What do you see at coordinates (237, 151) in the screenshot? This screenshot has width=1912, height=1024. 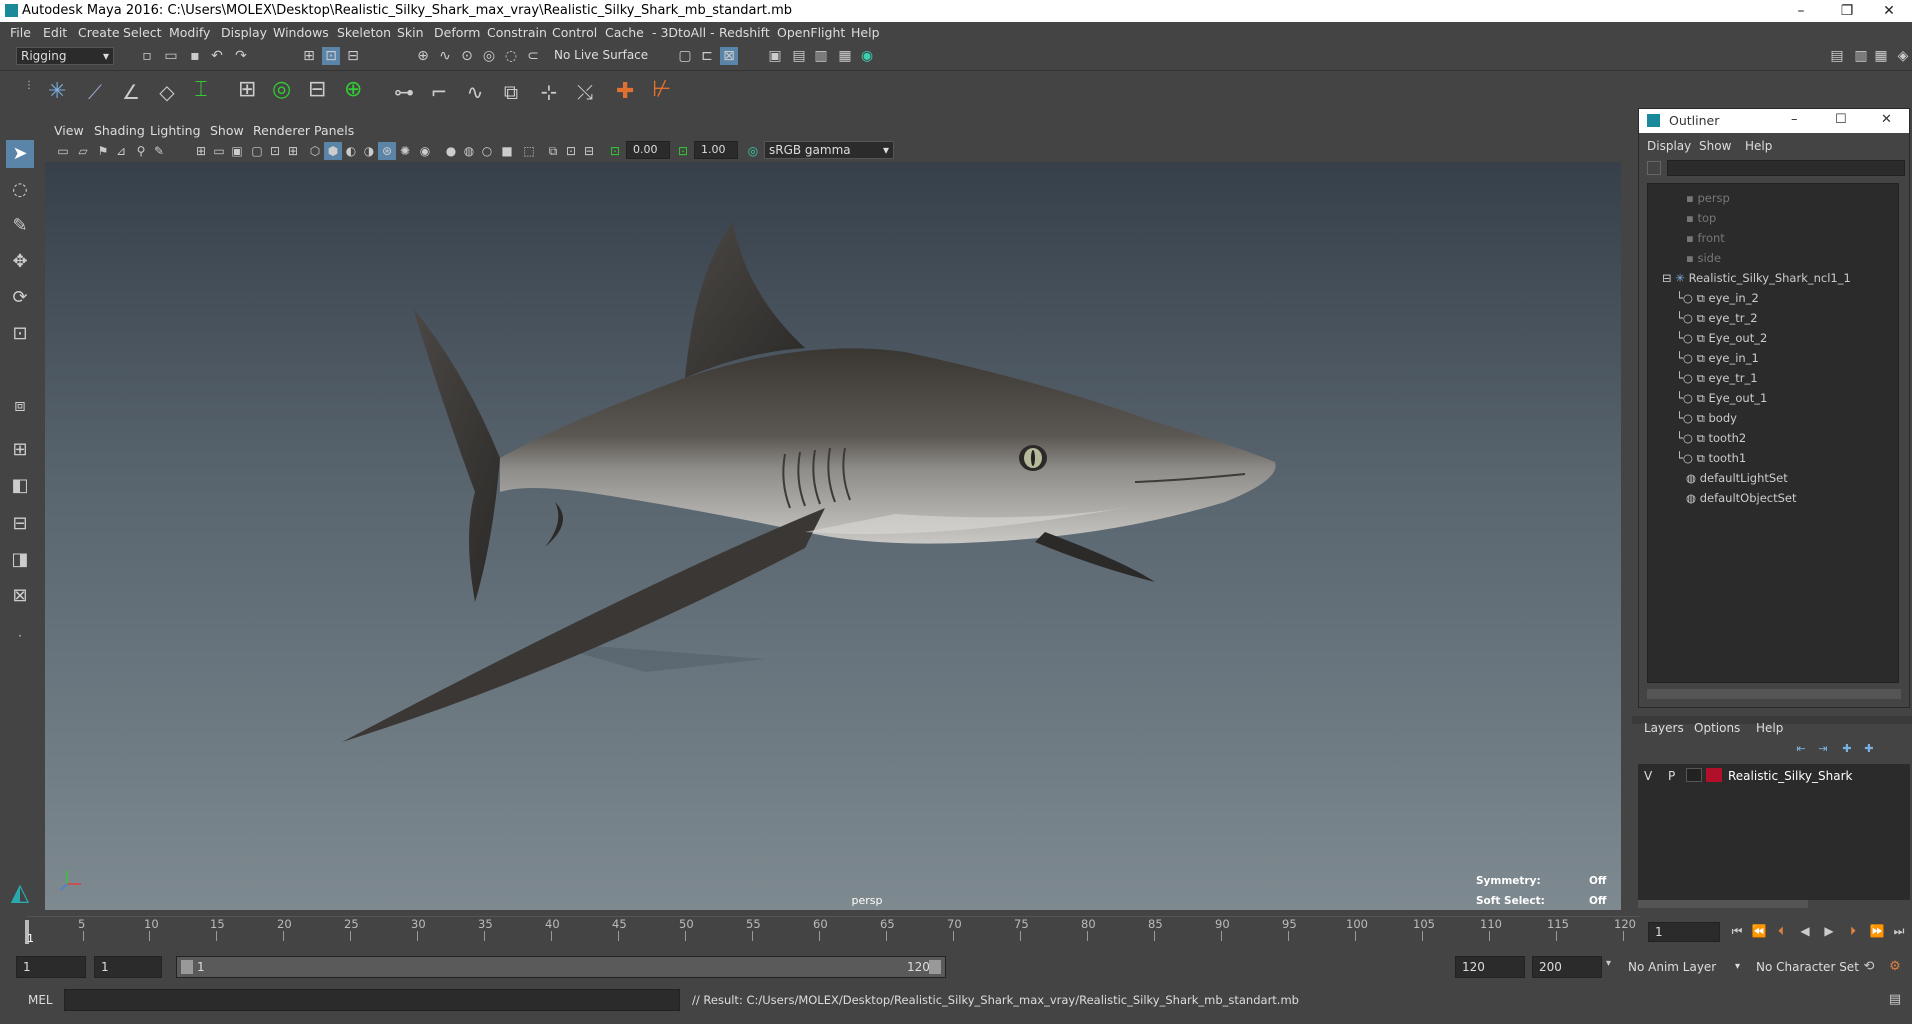 I see `resolution-gate-icon: ▣` at bounding box center [237, 151].